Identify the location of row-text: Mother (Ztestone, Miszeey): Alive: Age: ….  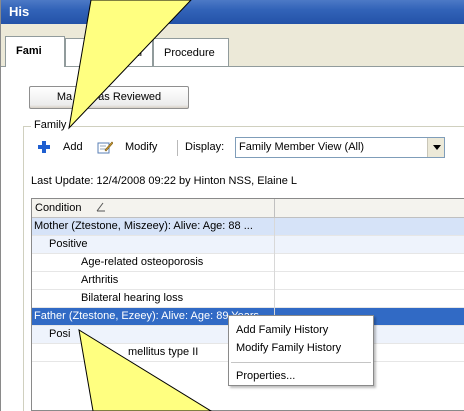
(143, 226).